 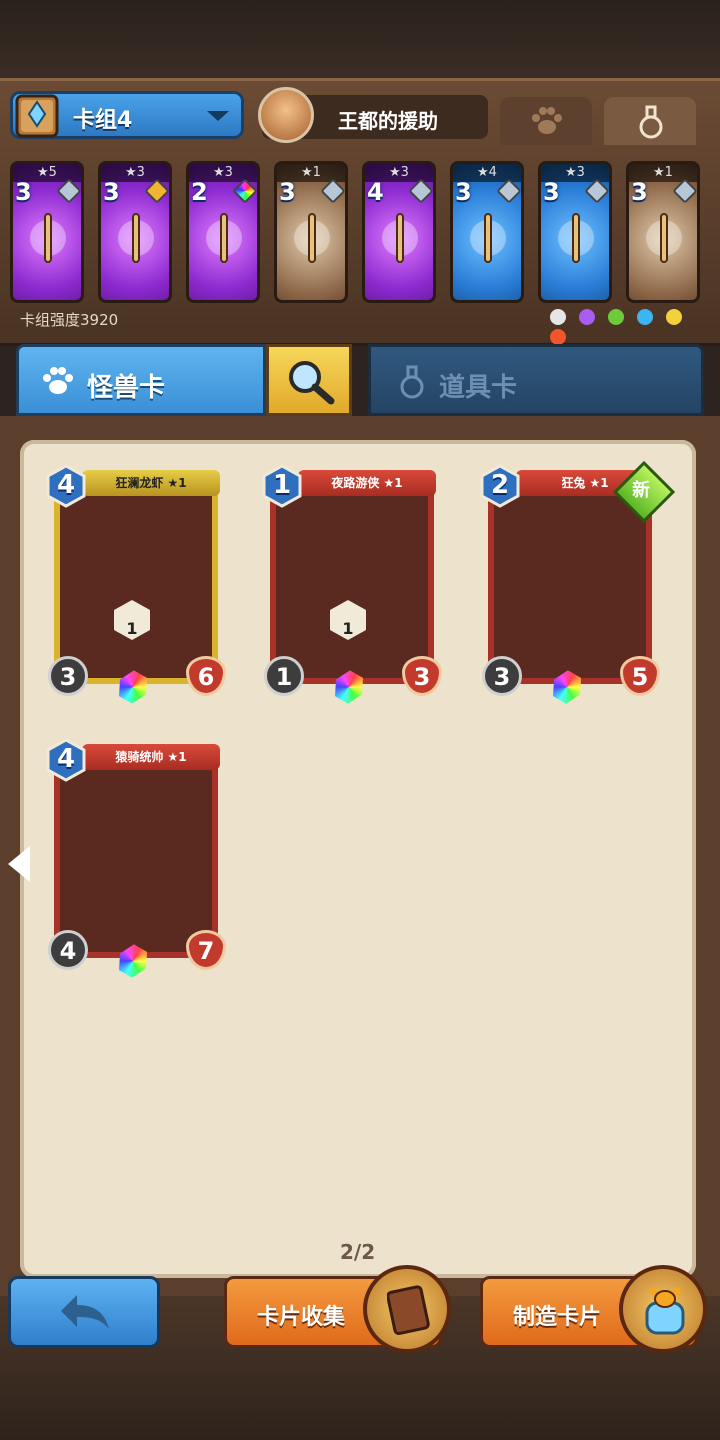 I want to click on page-indicator: 2/2, so click(x=358, y=1252).